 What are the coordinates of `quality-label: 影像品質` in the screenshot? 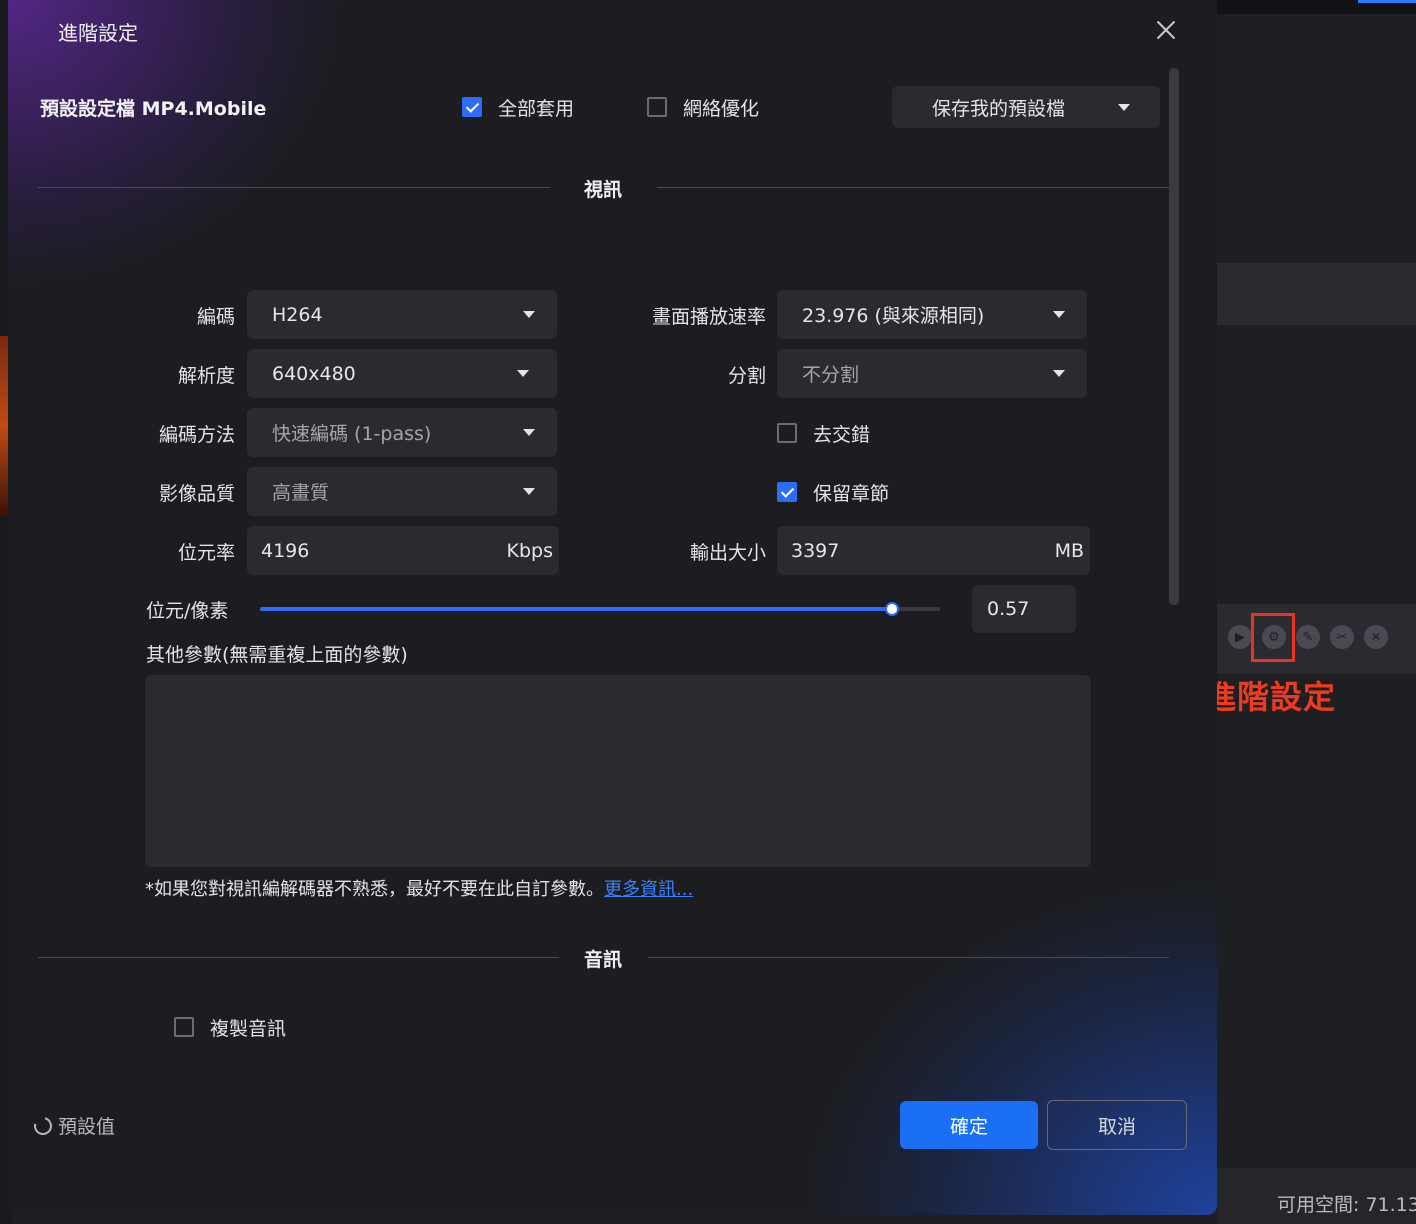 It's located at (196, 494).